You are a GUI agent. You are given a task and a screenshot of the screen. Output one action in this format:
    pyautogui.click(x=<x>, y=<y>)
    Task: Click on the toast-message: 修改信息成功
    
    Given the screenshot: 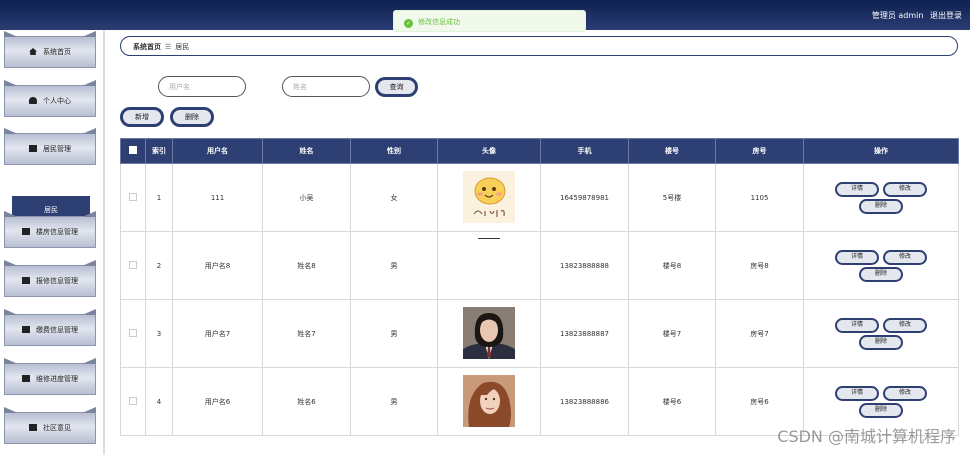 What is the action you would take?
    pyautogui.click(x=439, y=22)
    